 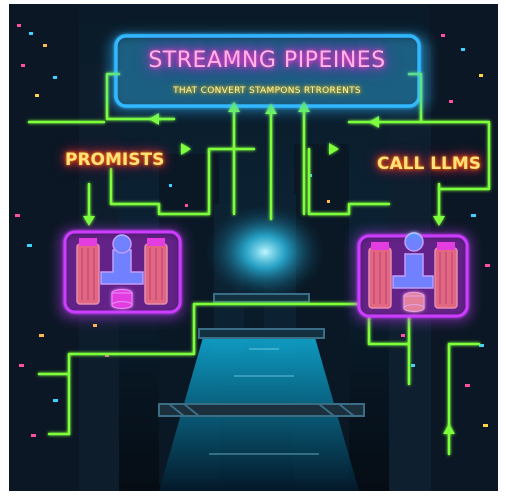 What do you see at coordinates (429, 164) in the screenshot?
I see `label-call-llms: CALL LLMS` at bounding box center [429, 164].